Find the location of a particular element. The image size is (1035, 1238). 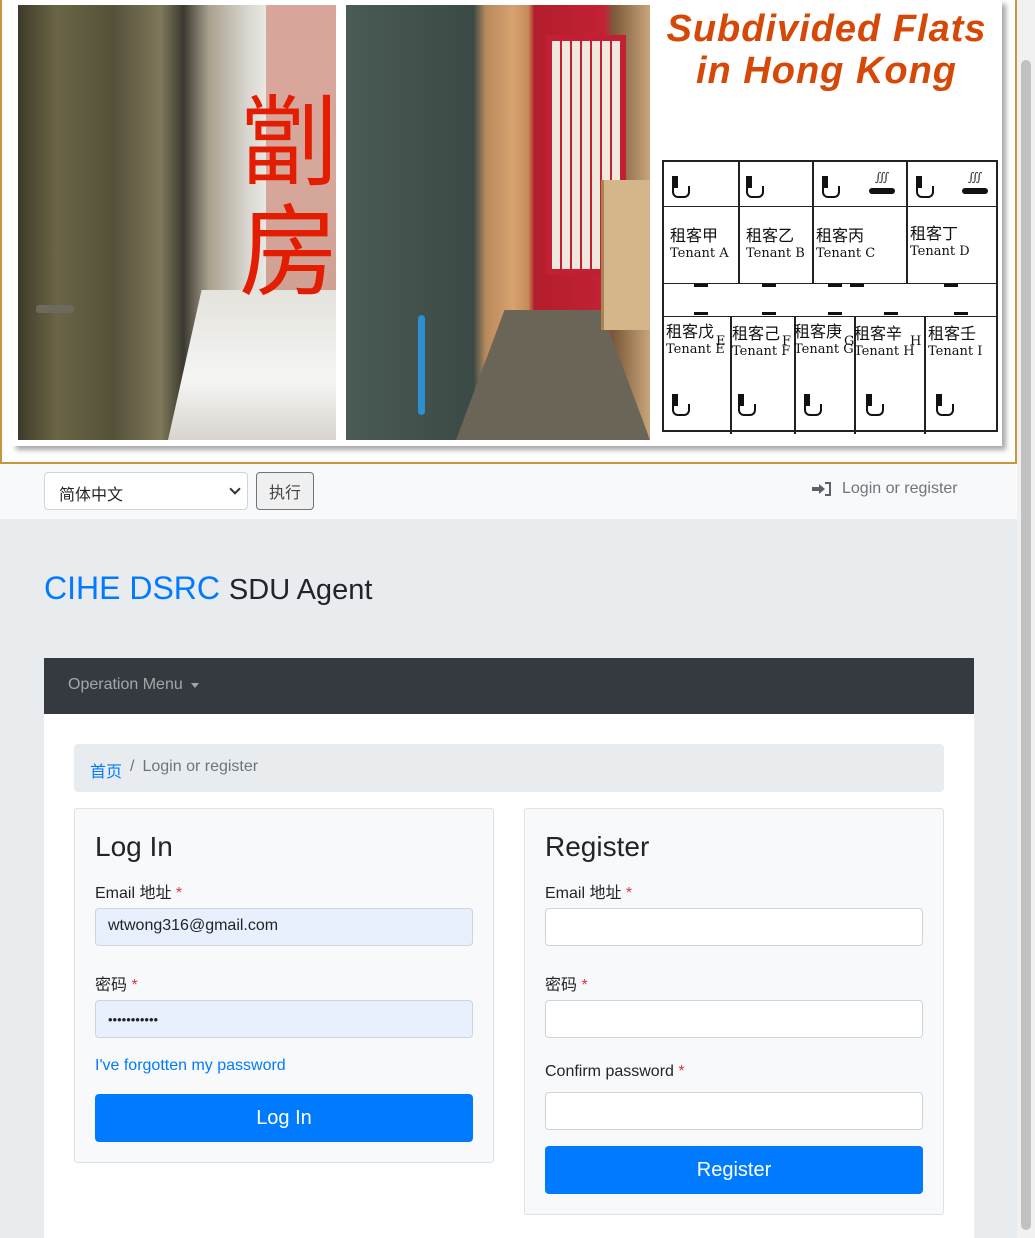

login-heading: Log In is located at coordinates (134, 846).